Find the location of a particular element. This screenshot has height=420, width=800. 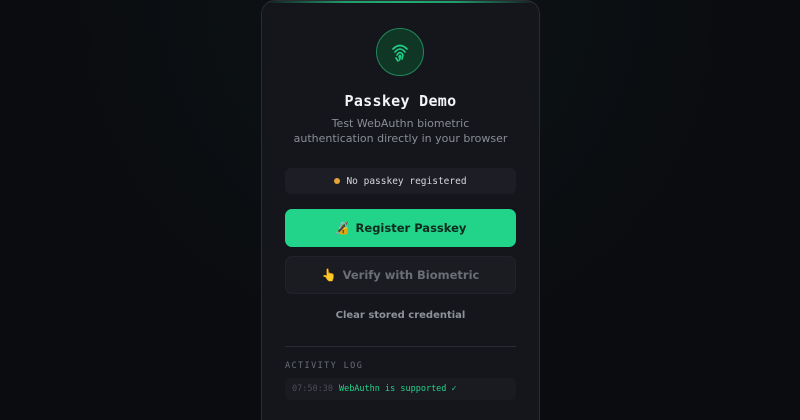

register-passkey-button: 🔏 Register Passkey is located at coordinates (400, 228).